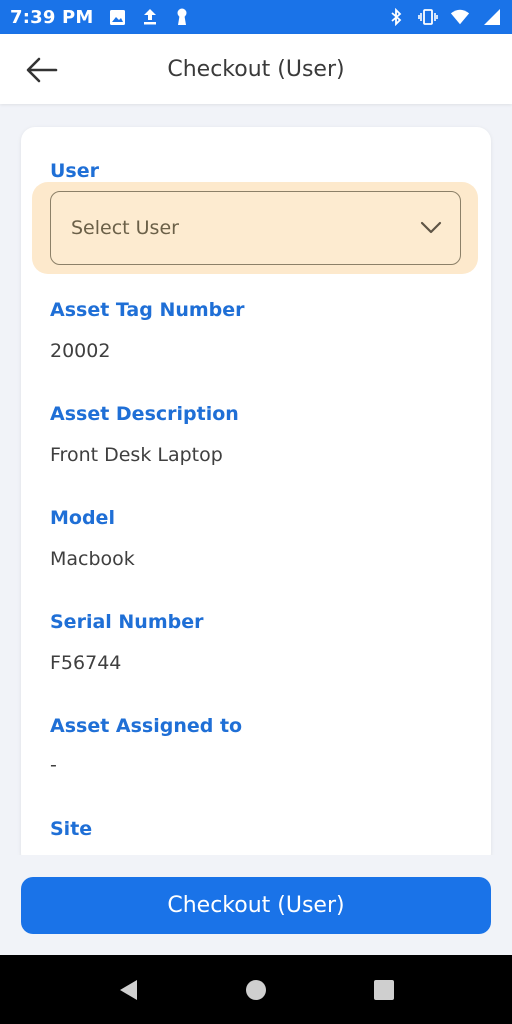  What do you see at coordinates (136, 455) in the screenshot?
I see `asset-description-value: Front Desk Laptop` at bounding box center [136, 455].